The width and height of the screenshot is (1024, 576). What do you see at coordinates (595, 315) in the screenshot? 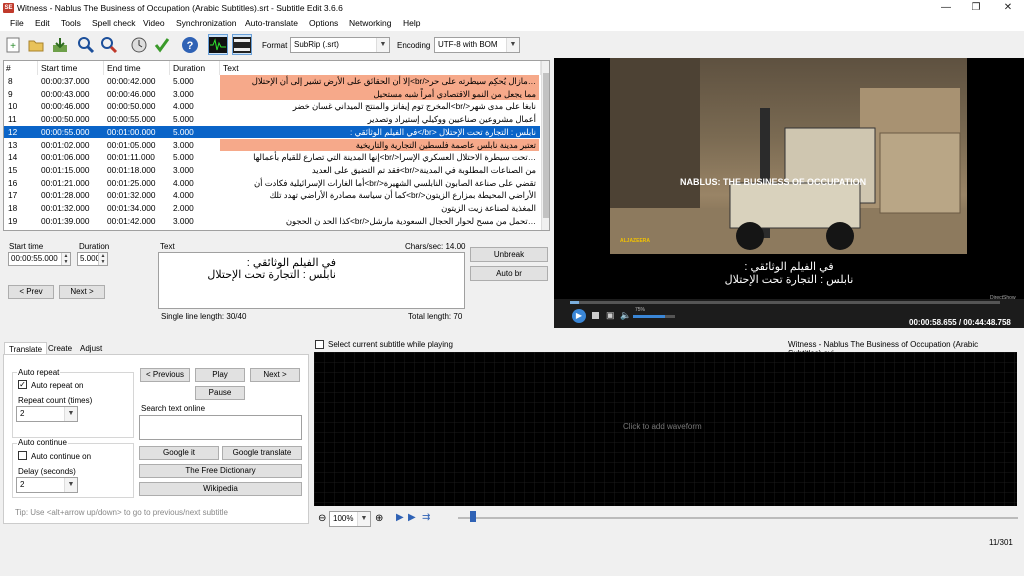
I see `stop-icon` at bounding box center [595, 315].